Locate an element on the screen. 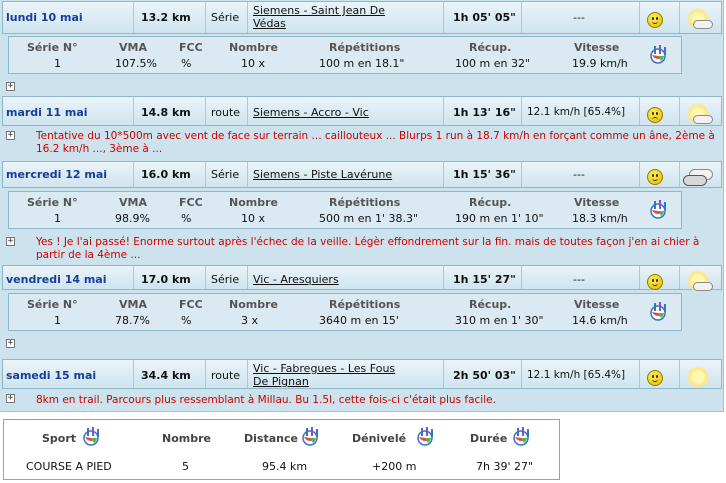  day-date: mercredi 12 mai is located at coordinates (56, 174).